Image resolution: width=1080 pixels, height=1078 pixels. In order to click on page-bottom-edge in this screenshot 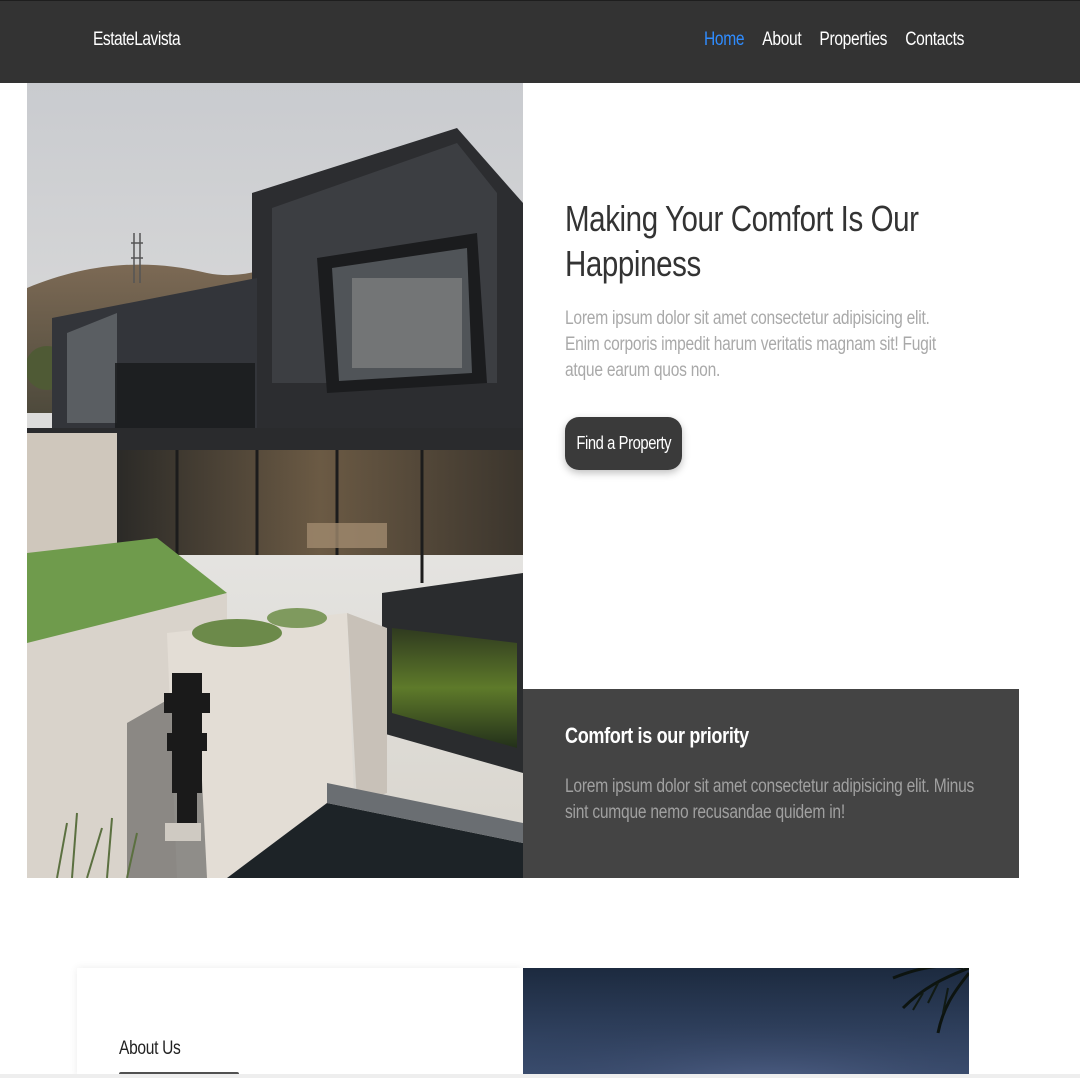, I will do `click(540, 1076)`.